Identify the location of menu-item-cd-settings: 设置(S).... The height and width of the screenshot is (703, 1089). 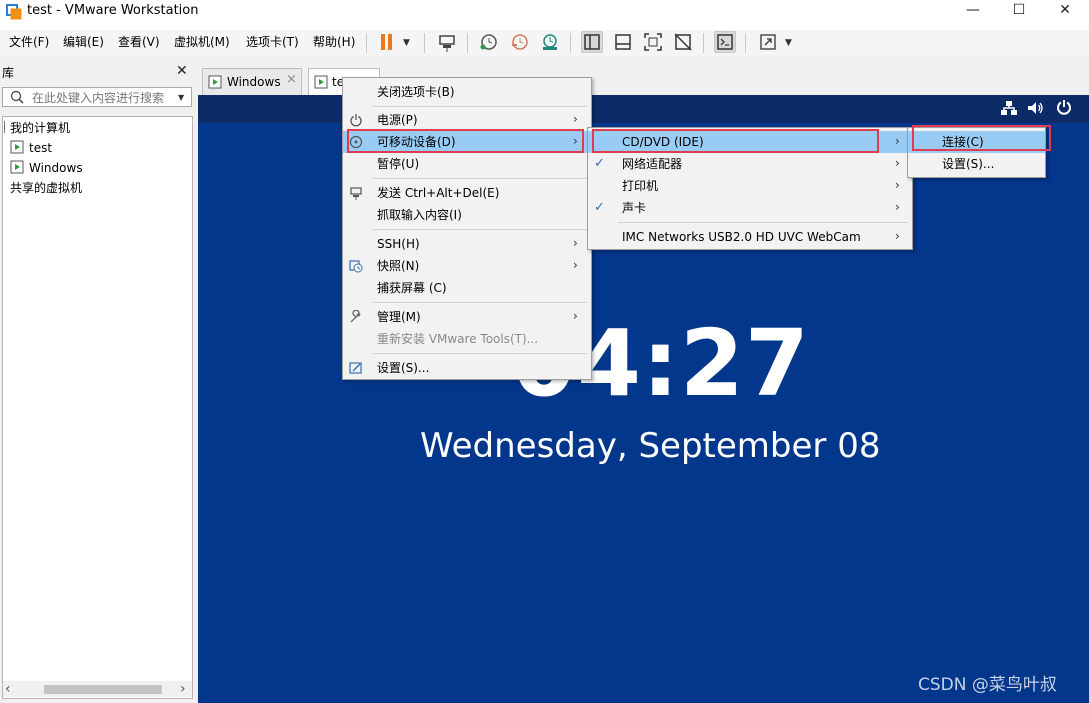
(976, 164).